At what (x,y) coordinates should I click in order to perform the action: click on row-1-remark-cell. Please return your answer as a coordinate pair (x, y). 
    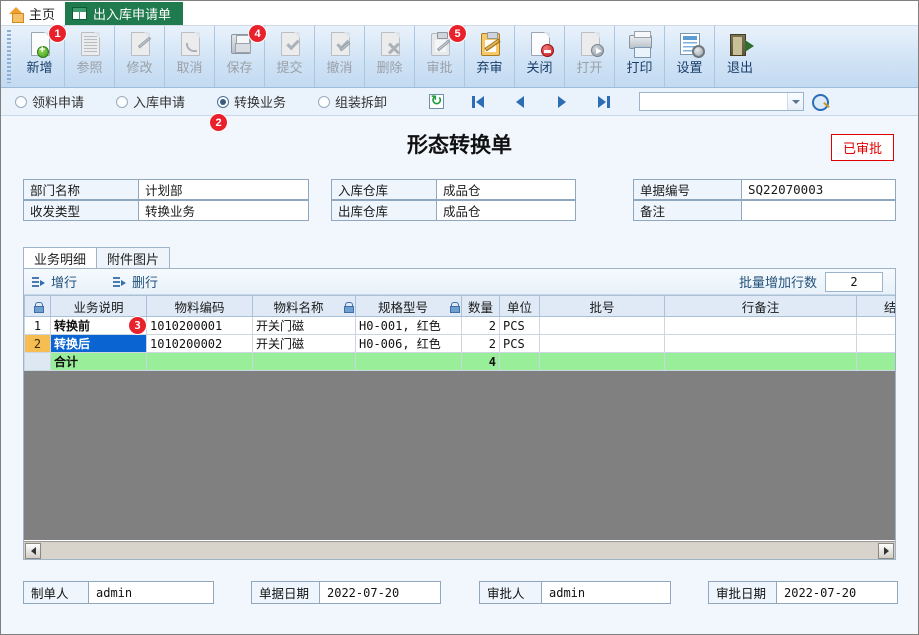
    Looking at the image, I should click on (760, 325).